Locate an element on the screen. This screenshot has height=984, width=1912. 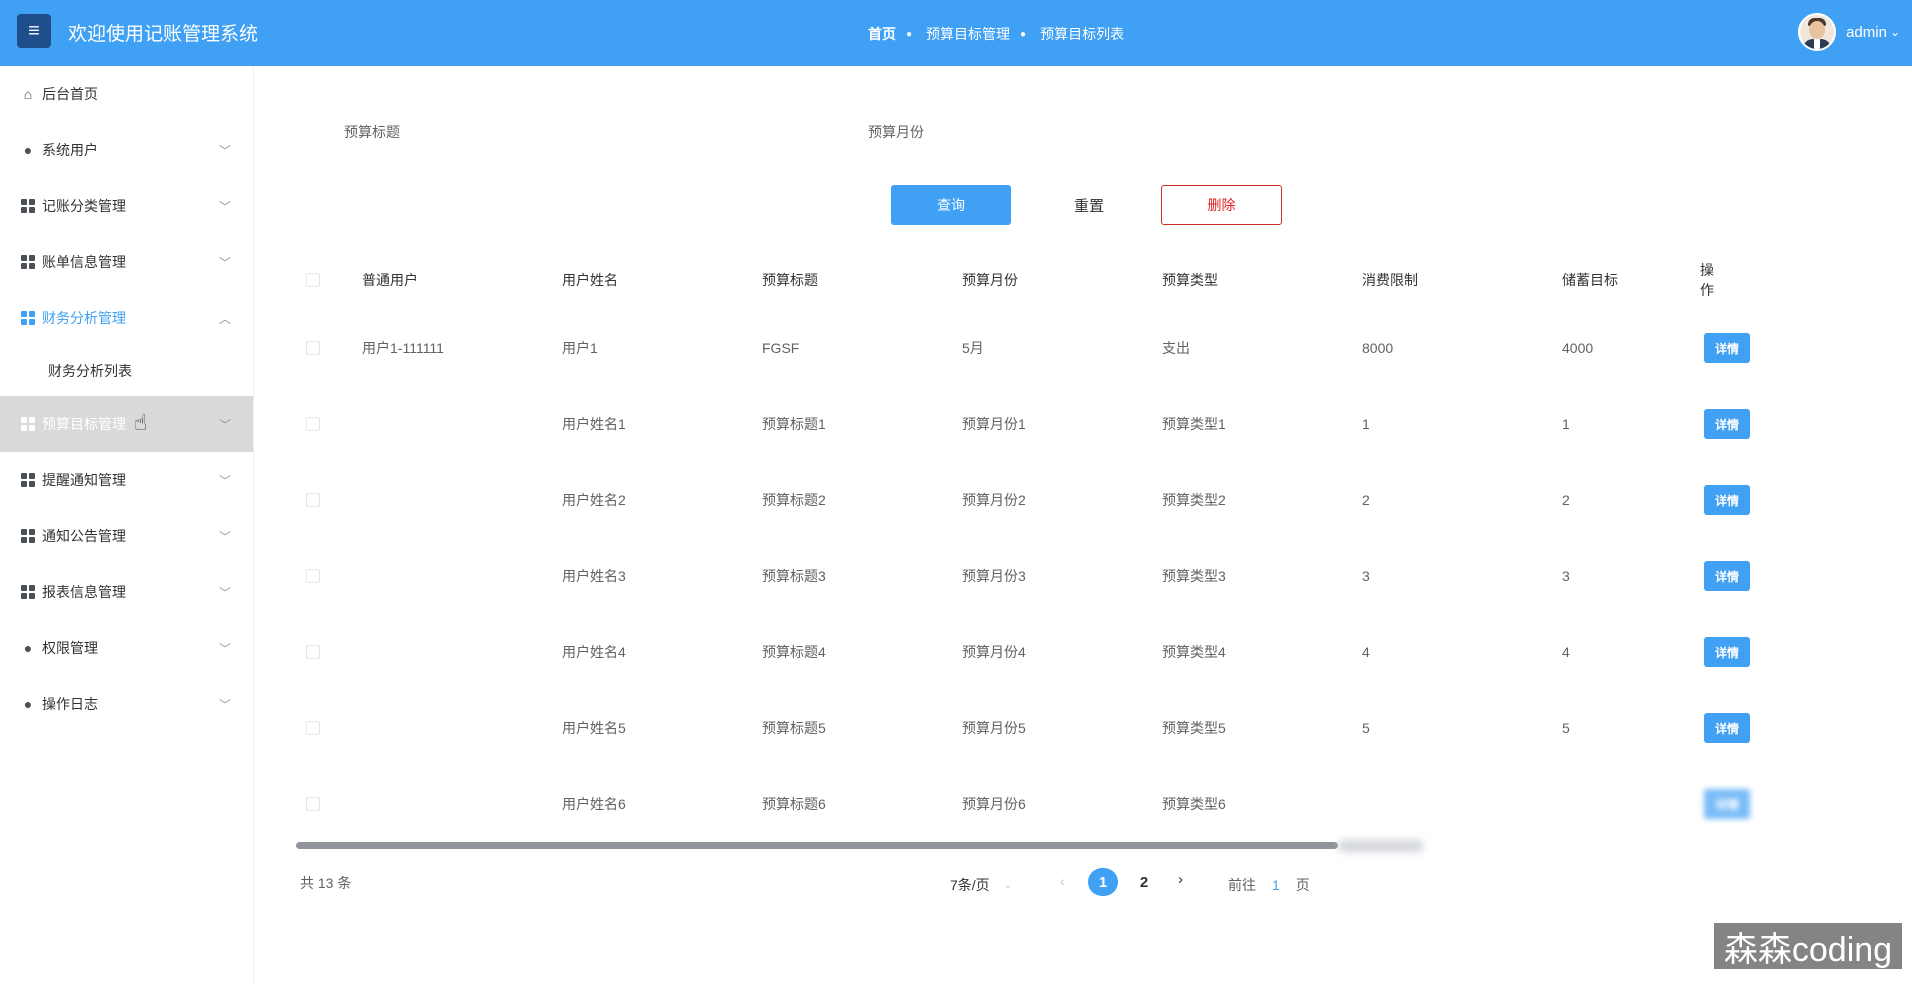
table-header: 普通用户 用户姓名 预算标题 预算月份 预算类型 消费限制 储蓄目标 操作 is located at coordinates (1005, 280).